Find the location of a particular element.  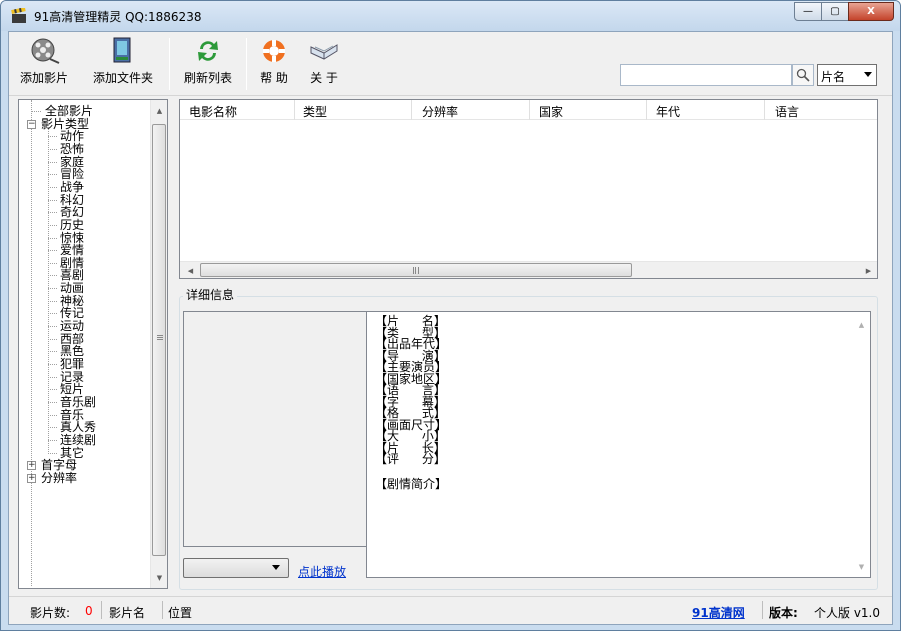

poster-image-area is located at coordinates (284, 429).